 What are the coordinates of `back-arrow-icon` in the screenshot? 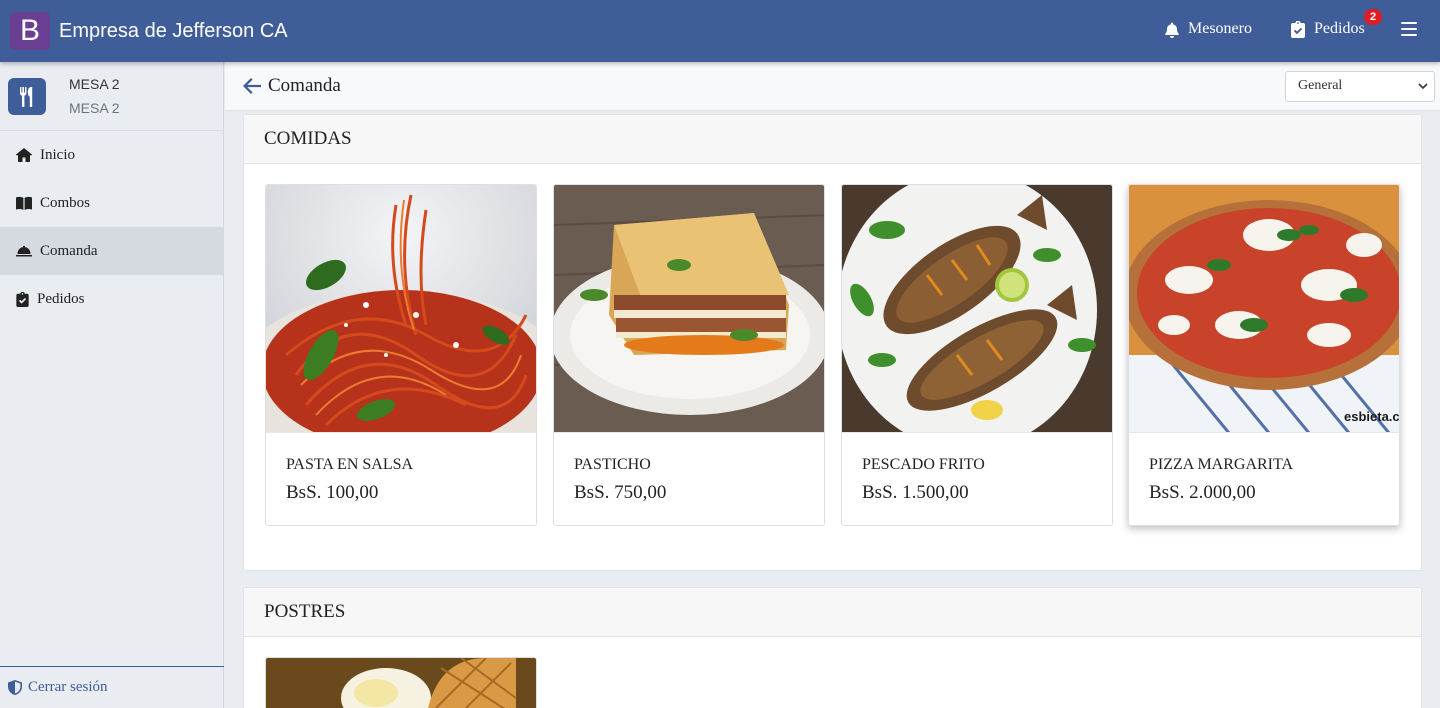 It's located at (252, 86).